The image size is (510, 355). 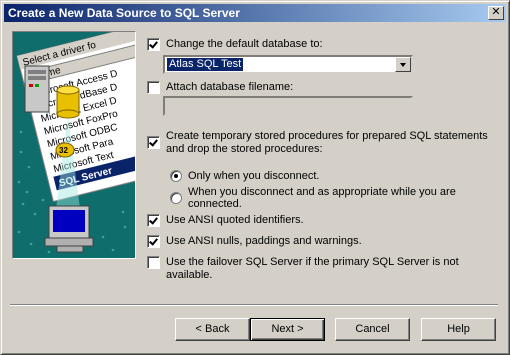 What do you see at coordinates (372, 329) in the screenshot?
I see `cancel-button: Cancel` at bounding box center [372, 329].